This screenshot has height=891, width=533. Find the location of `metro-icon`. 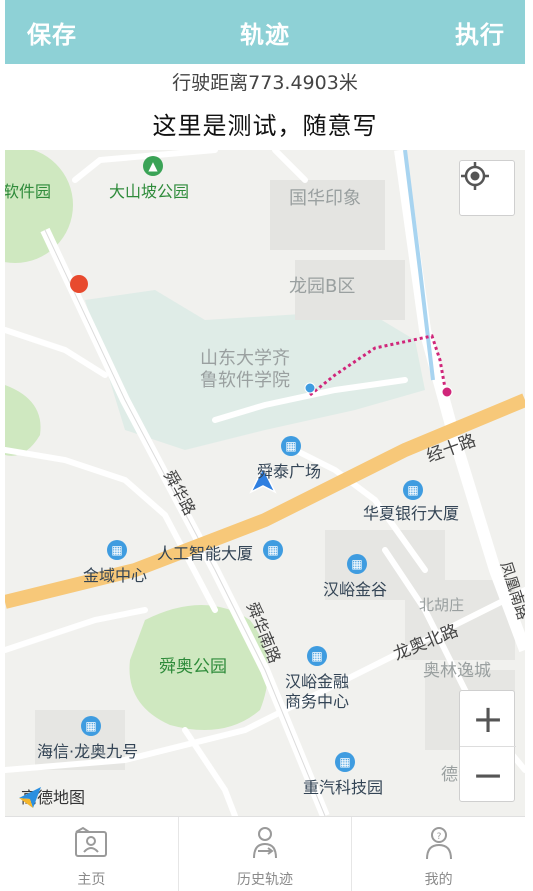

metro-icon is located at coordinates (79, 284).